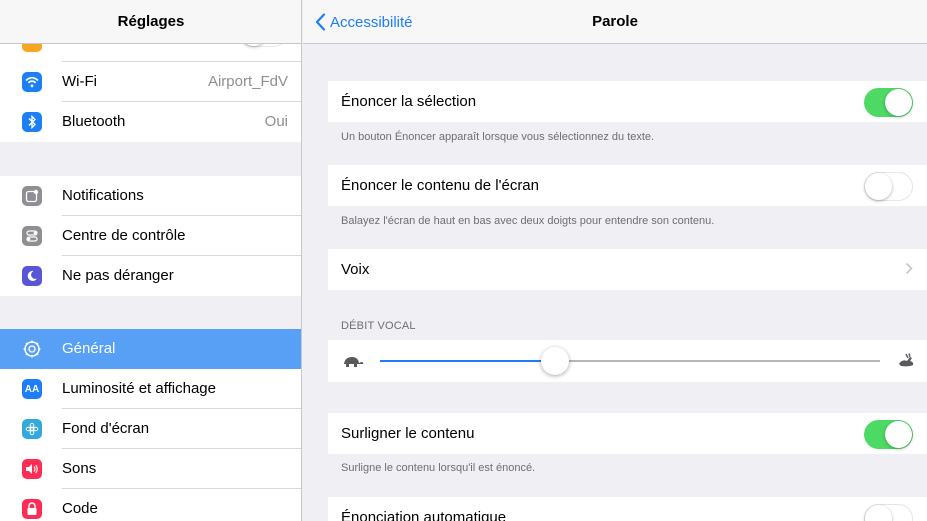  I want to click on auto-speech-cell: Énonciation automatique, so click(627, 509).